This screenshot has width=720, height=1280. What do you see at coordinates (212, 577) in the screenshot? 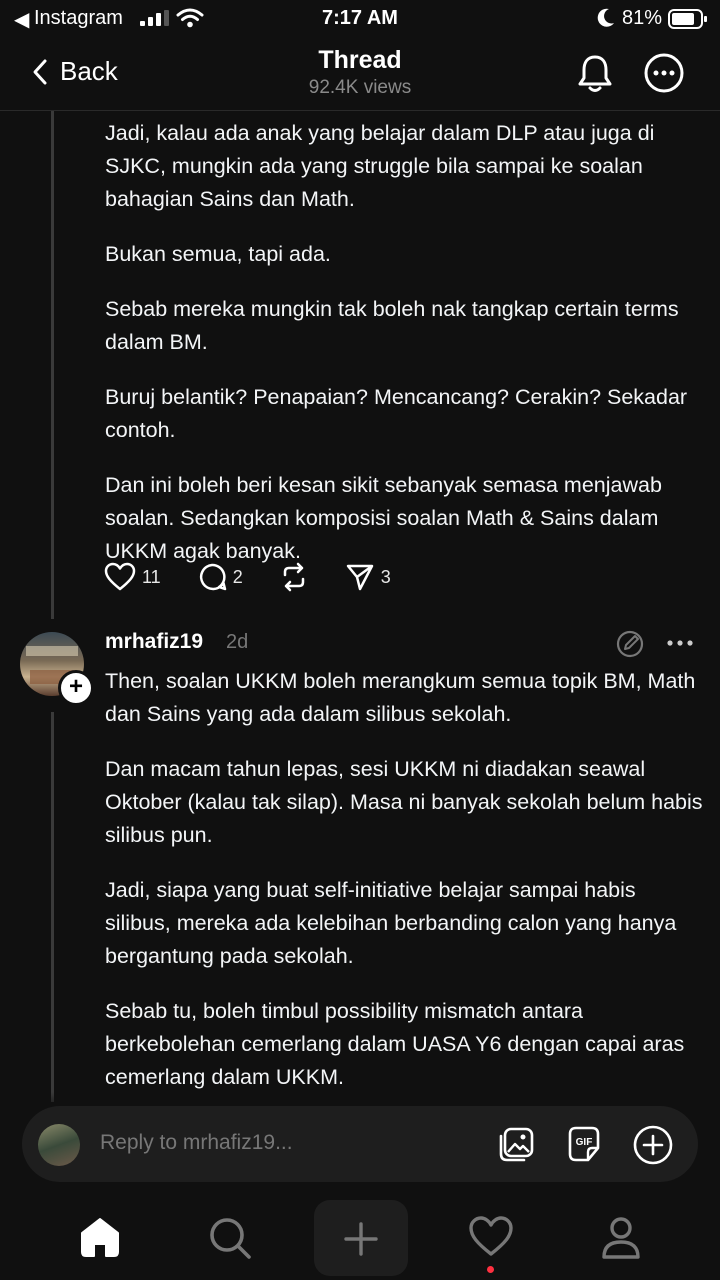
I see `comment-bubble-icon` at bounding box center [212, 577].